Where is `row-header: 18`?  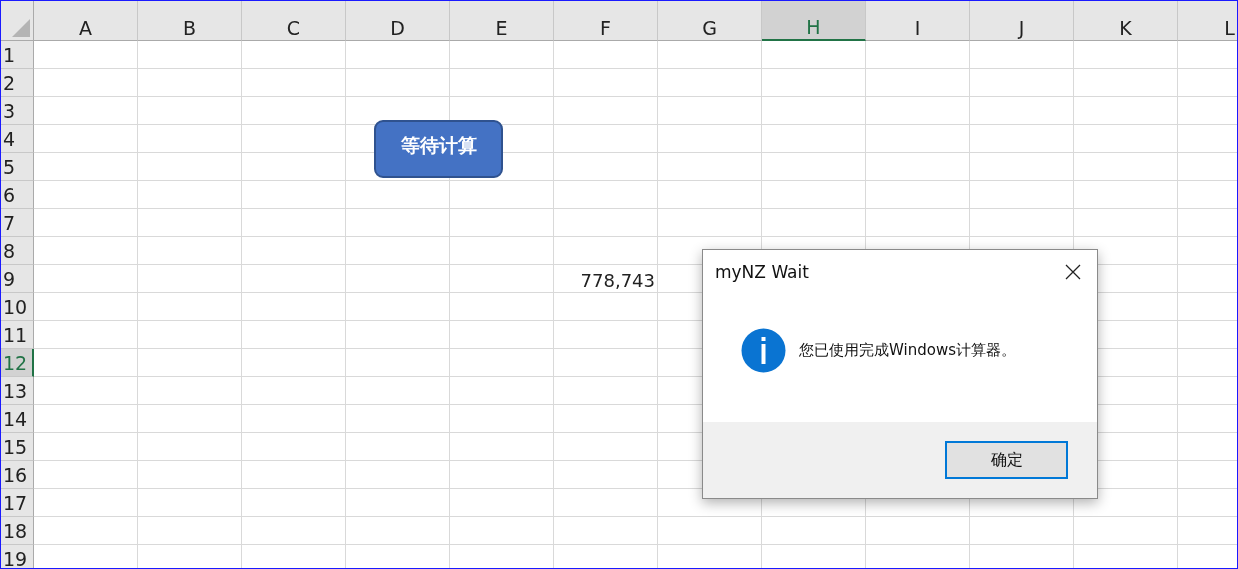 row-header: 18 is located at coordinates (17, 531).